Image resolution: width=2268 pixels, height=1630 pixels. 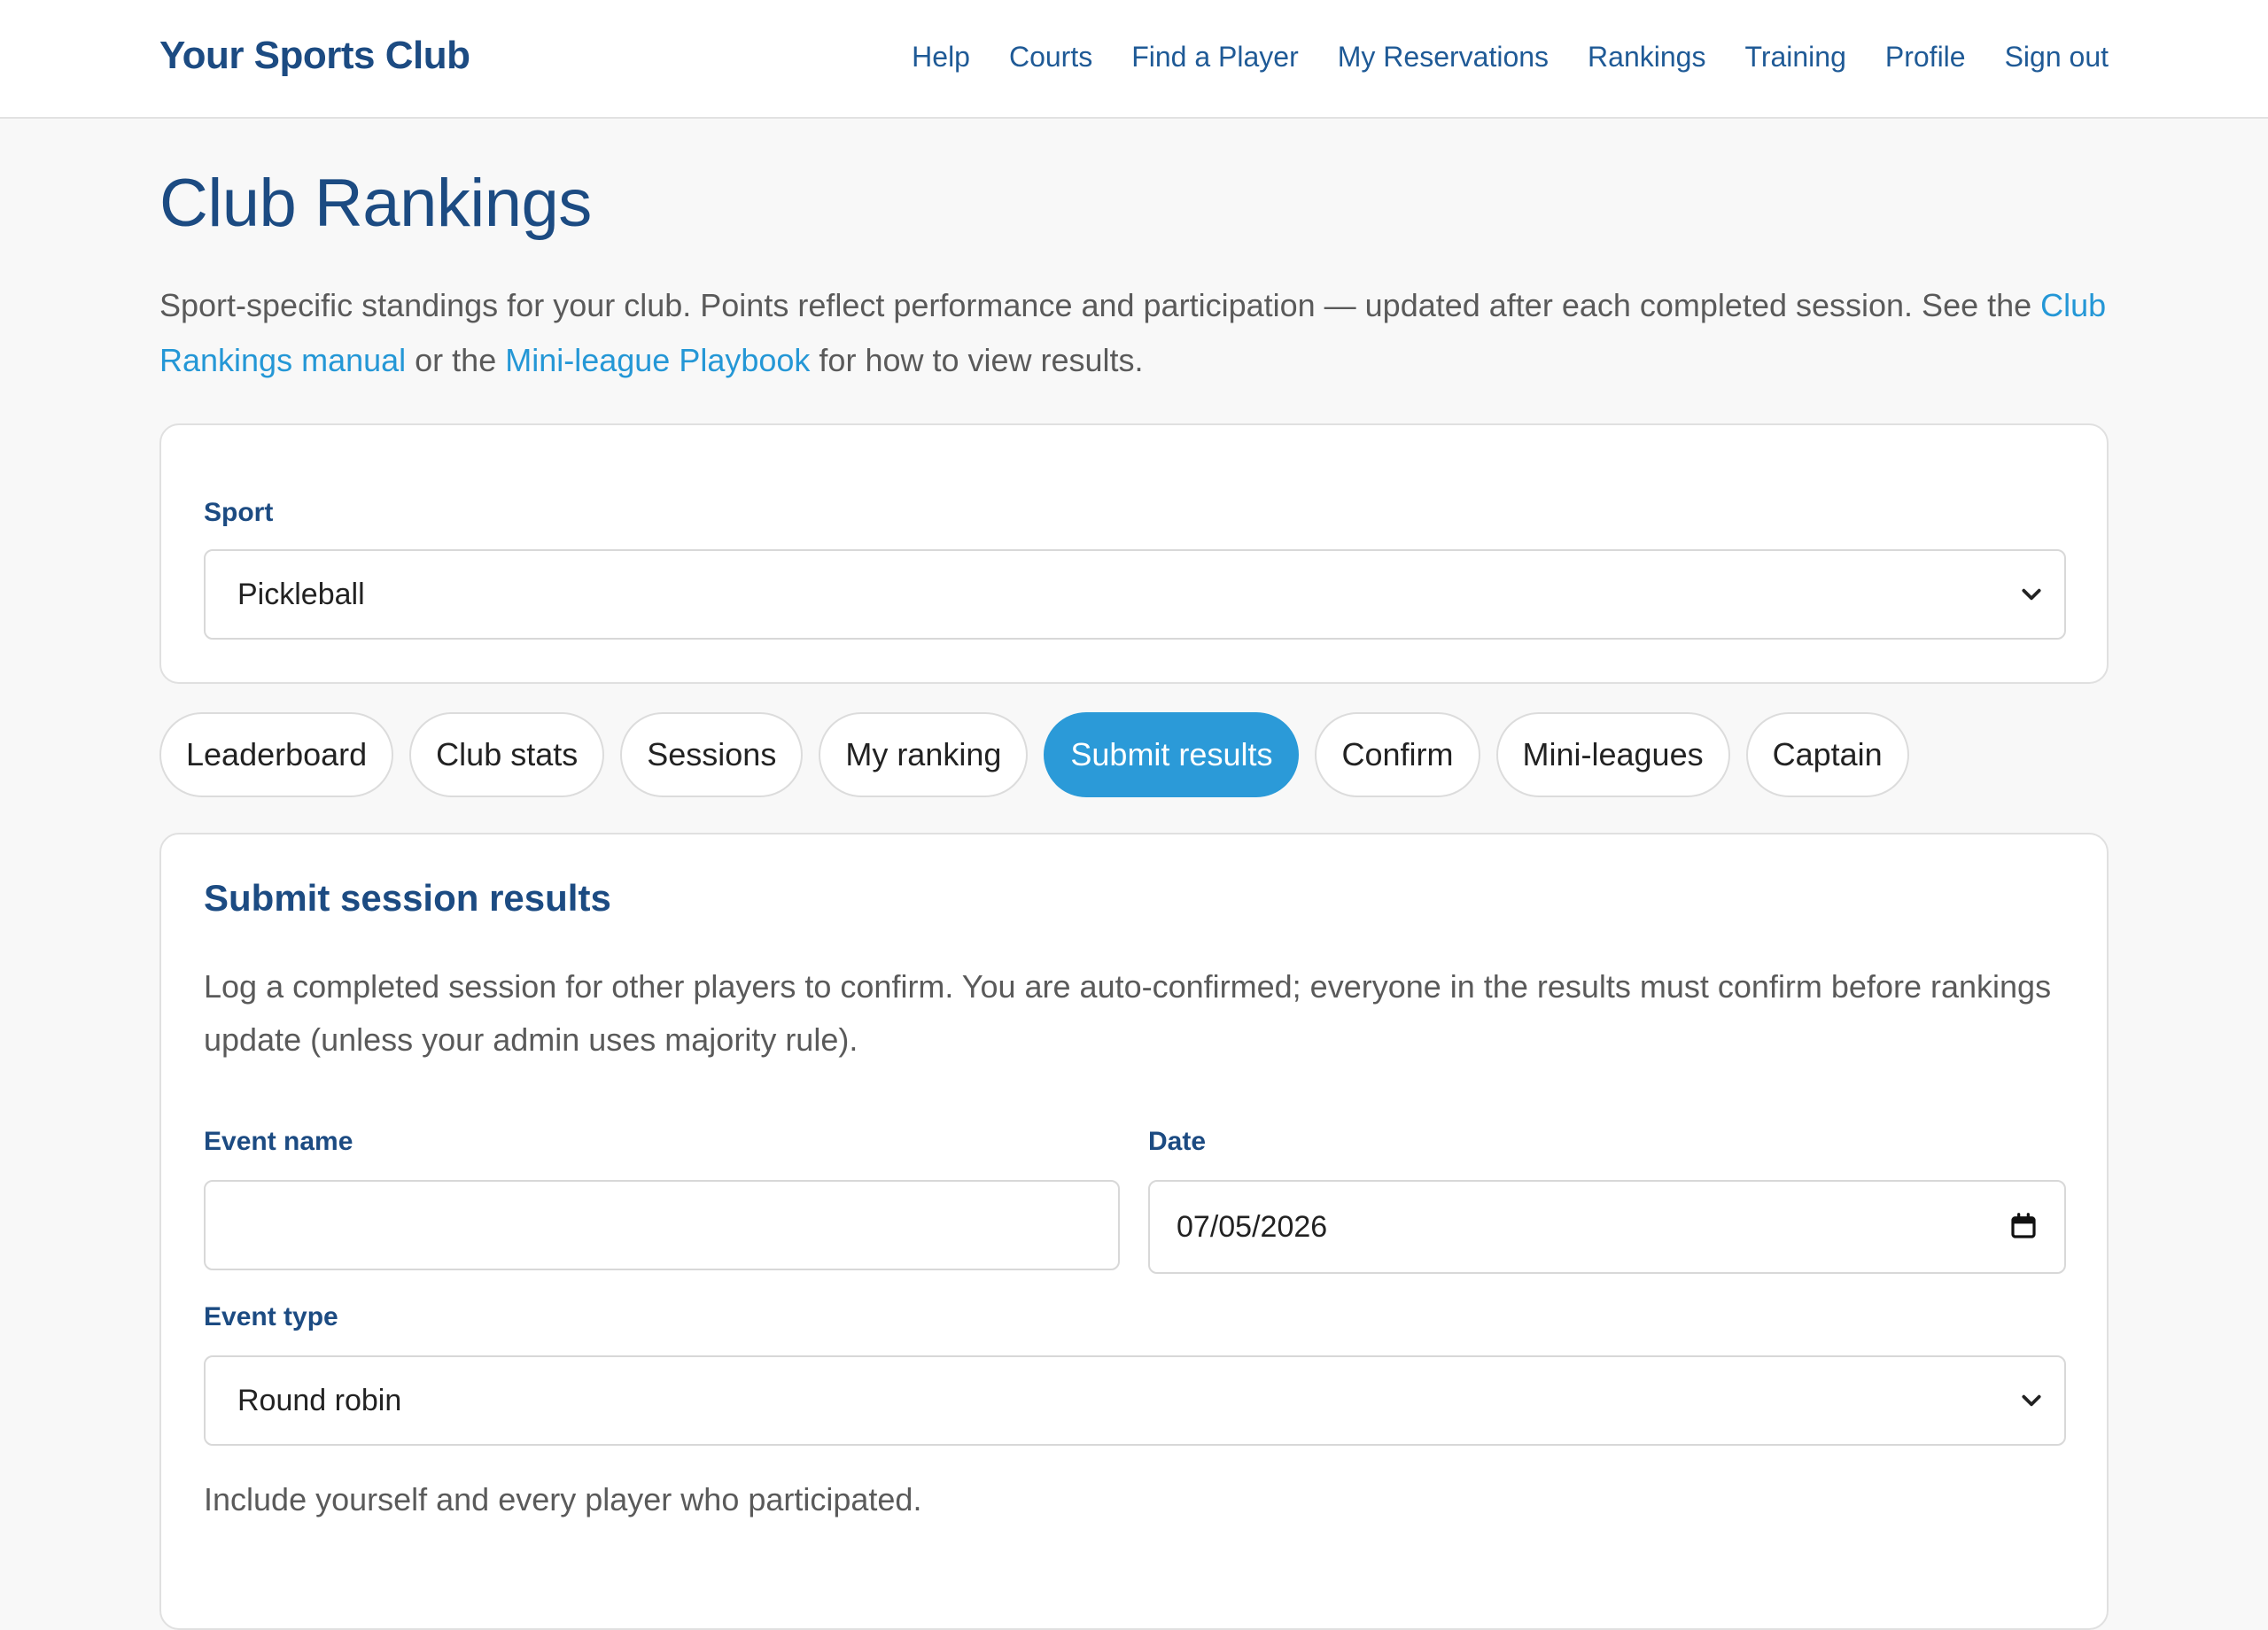 What do you see at coordinates (977, 360) in the screenshot?
I see `intro-text: for how to view results.` at bounding box center [977, 360].